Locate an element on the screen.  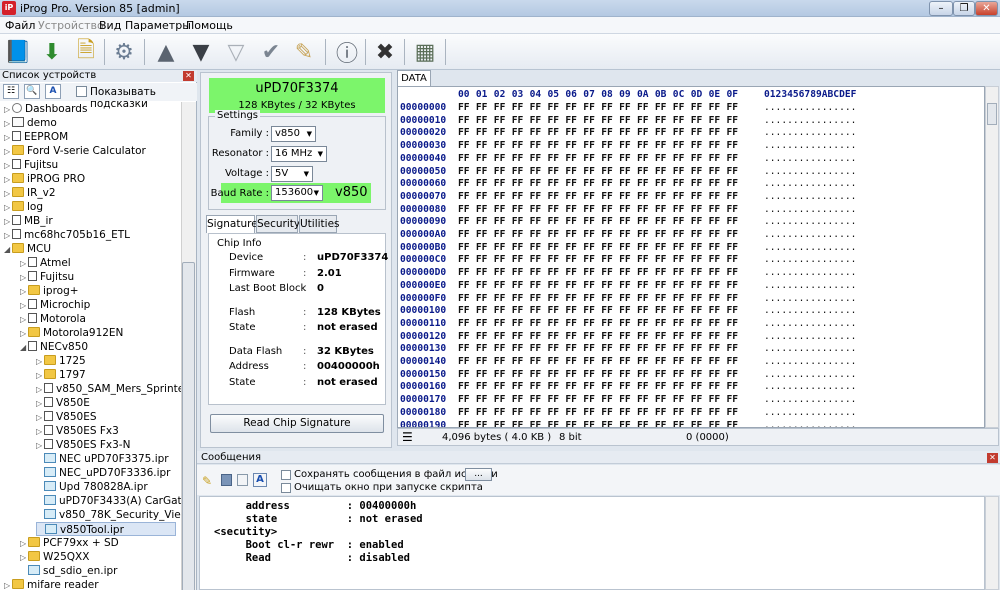
save-history-checkbox is located at coordinates (286, 475).